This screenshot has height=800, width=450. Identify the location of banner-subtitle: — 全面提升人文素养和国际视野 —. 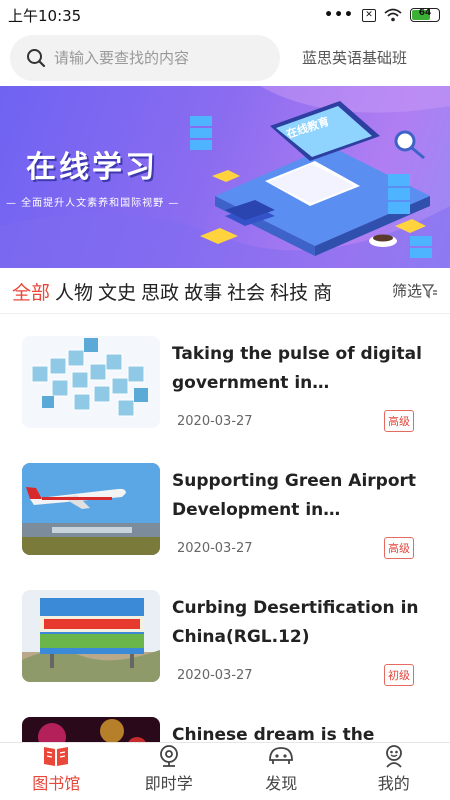
(93, 203).